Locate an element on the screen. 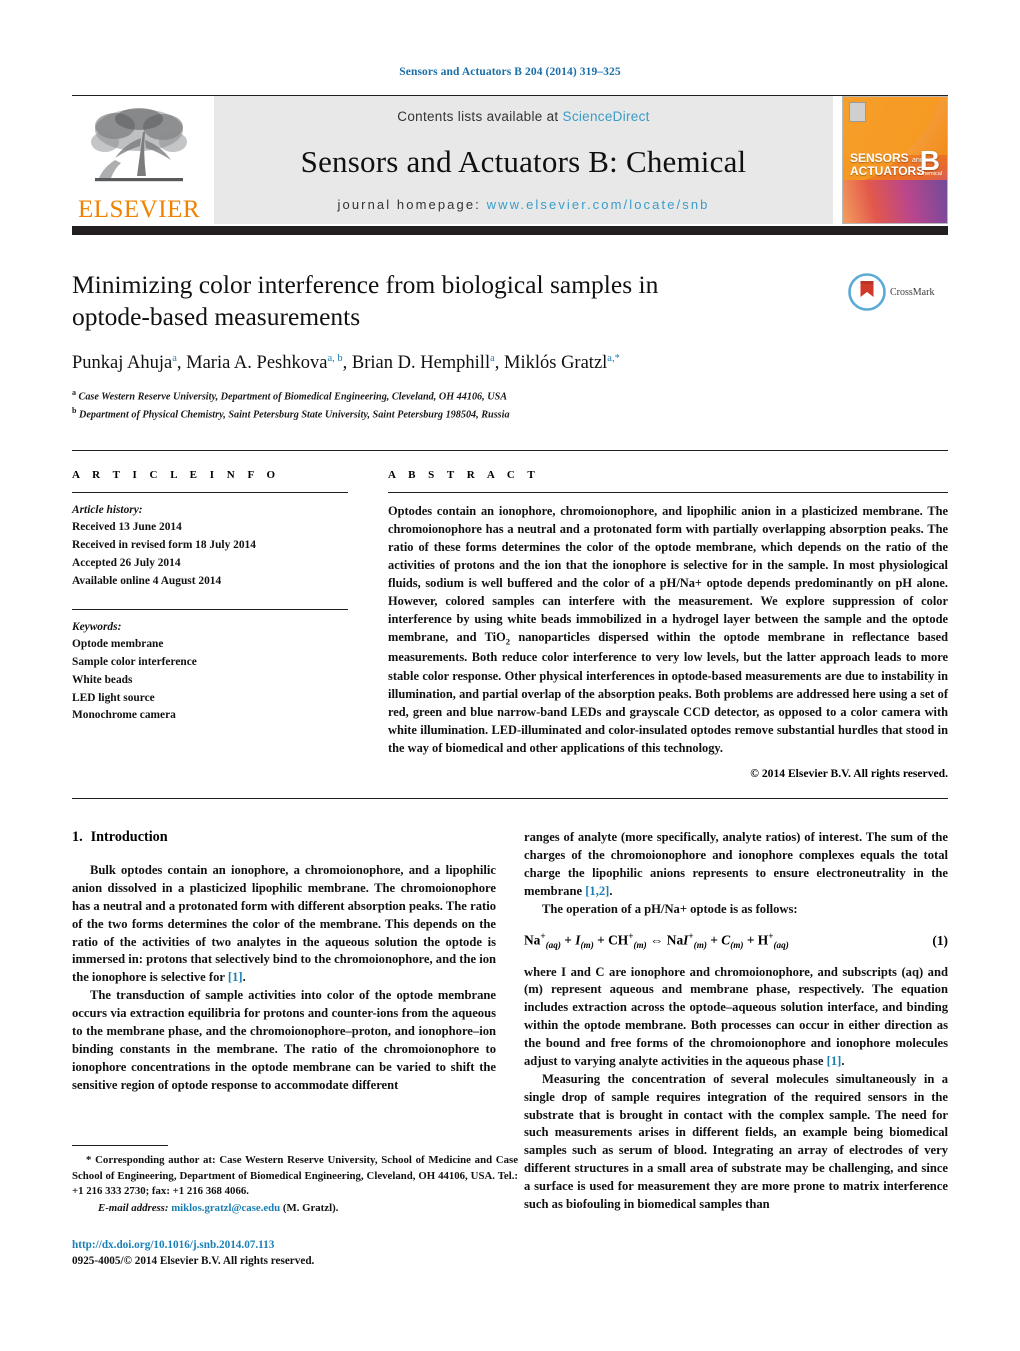  crossmark-label: CrossMark is located at coordinates (912, 292).